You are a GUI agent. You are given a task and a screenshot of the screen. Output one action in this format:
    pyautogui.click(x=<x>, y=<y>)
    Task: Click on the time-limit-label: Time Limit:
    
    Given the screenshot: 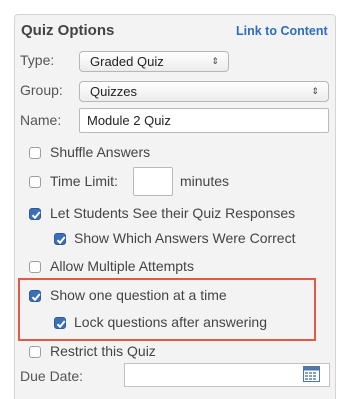 What is the action you would take?
    pyautogui.click(x=84, y=181)
    